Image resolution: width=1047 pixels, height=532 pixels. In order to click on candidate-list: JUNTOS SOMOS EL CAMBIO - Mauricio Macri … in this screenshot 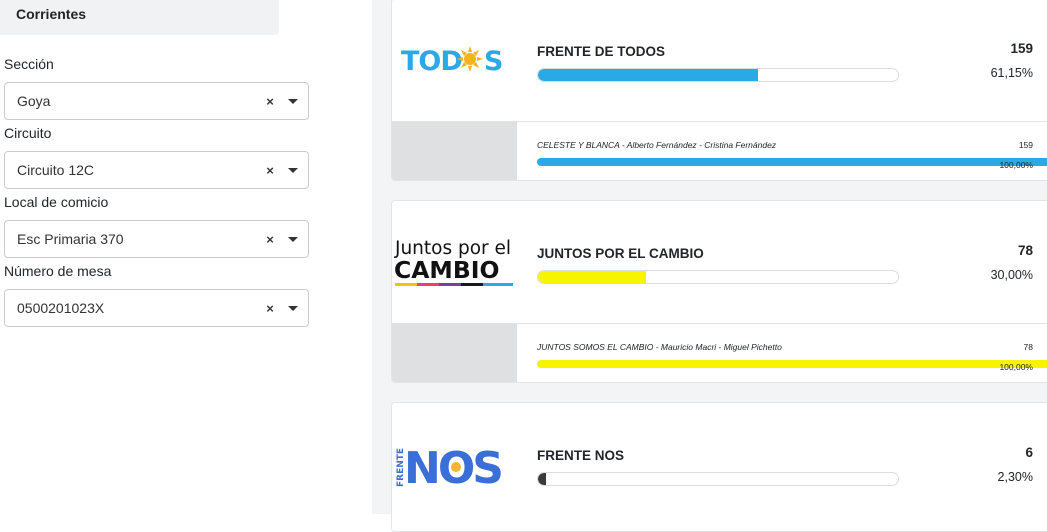, I will do `click(659, 347)`.